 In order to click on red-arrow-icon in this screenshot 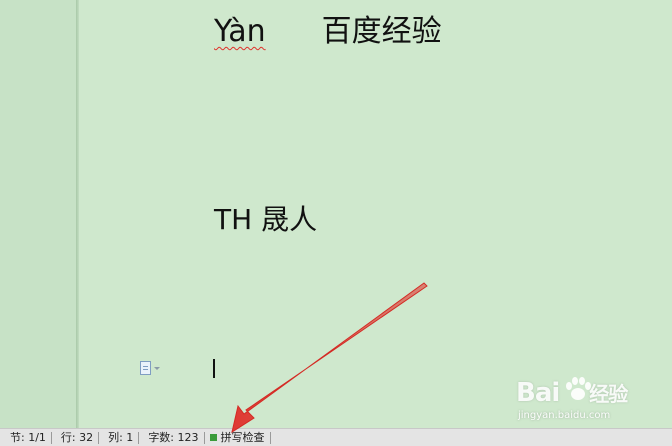, I will do `click(329, 358)`.